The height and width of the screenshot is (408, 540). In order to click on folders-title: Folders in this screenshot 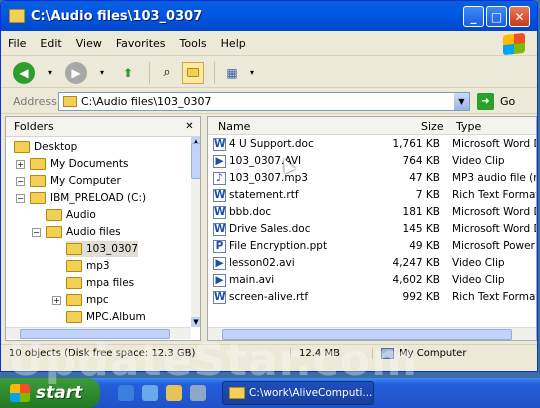, I will do `click(34, 126)`.